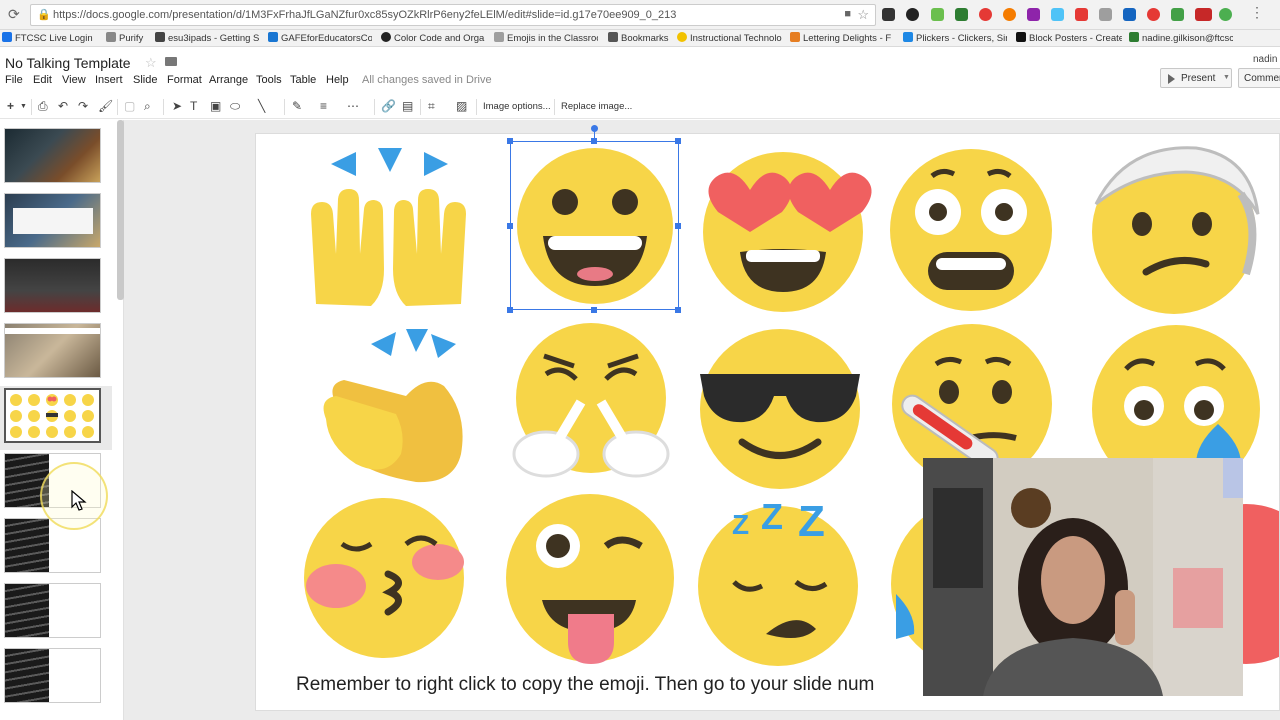 This screenshot has height=720, width=1280. Describe the element at coordinates (594, 128) in the screenshot. I see `rotation-handle` at that location.